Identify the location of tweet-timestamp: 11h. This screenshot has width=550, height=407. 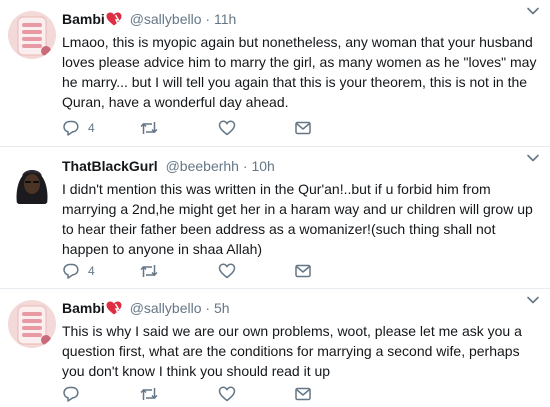
(225, 19).